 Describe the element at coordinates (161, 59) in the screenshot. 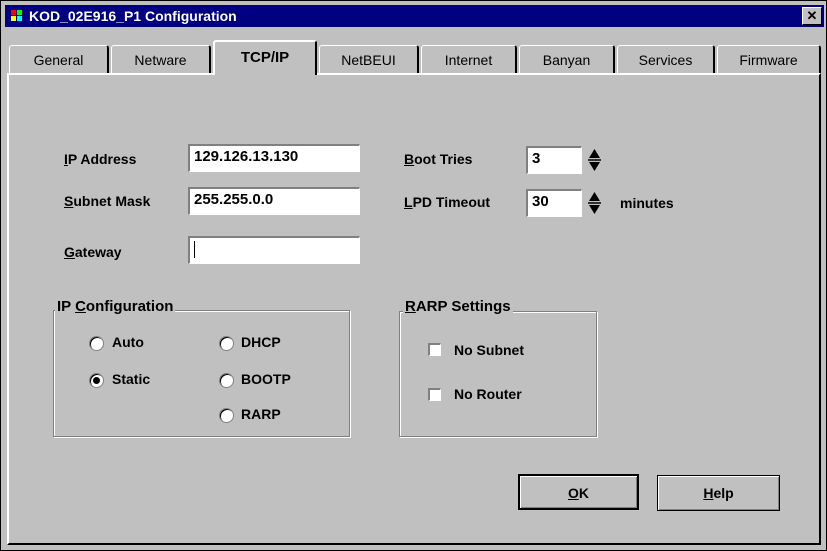

I see `tab-netware: Netware` at that location.